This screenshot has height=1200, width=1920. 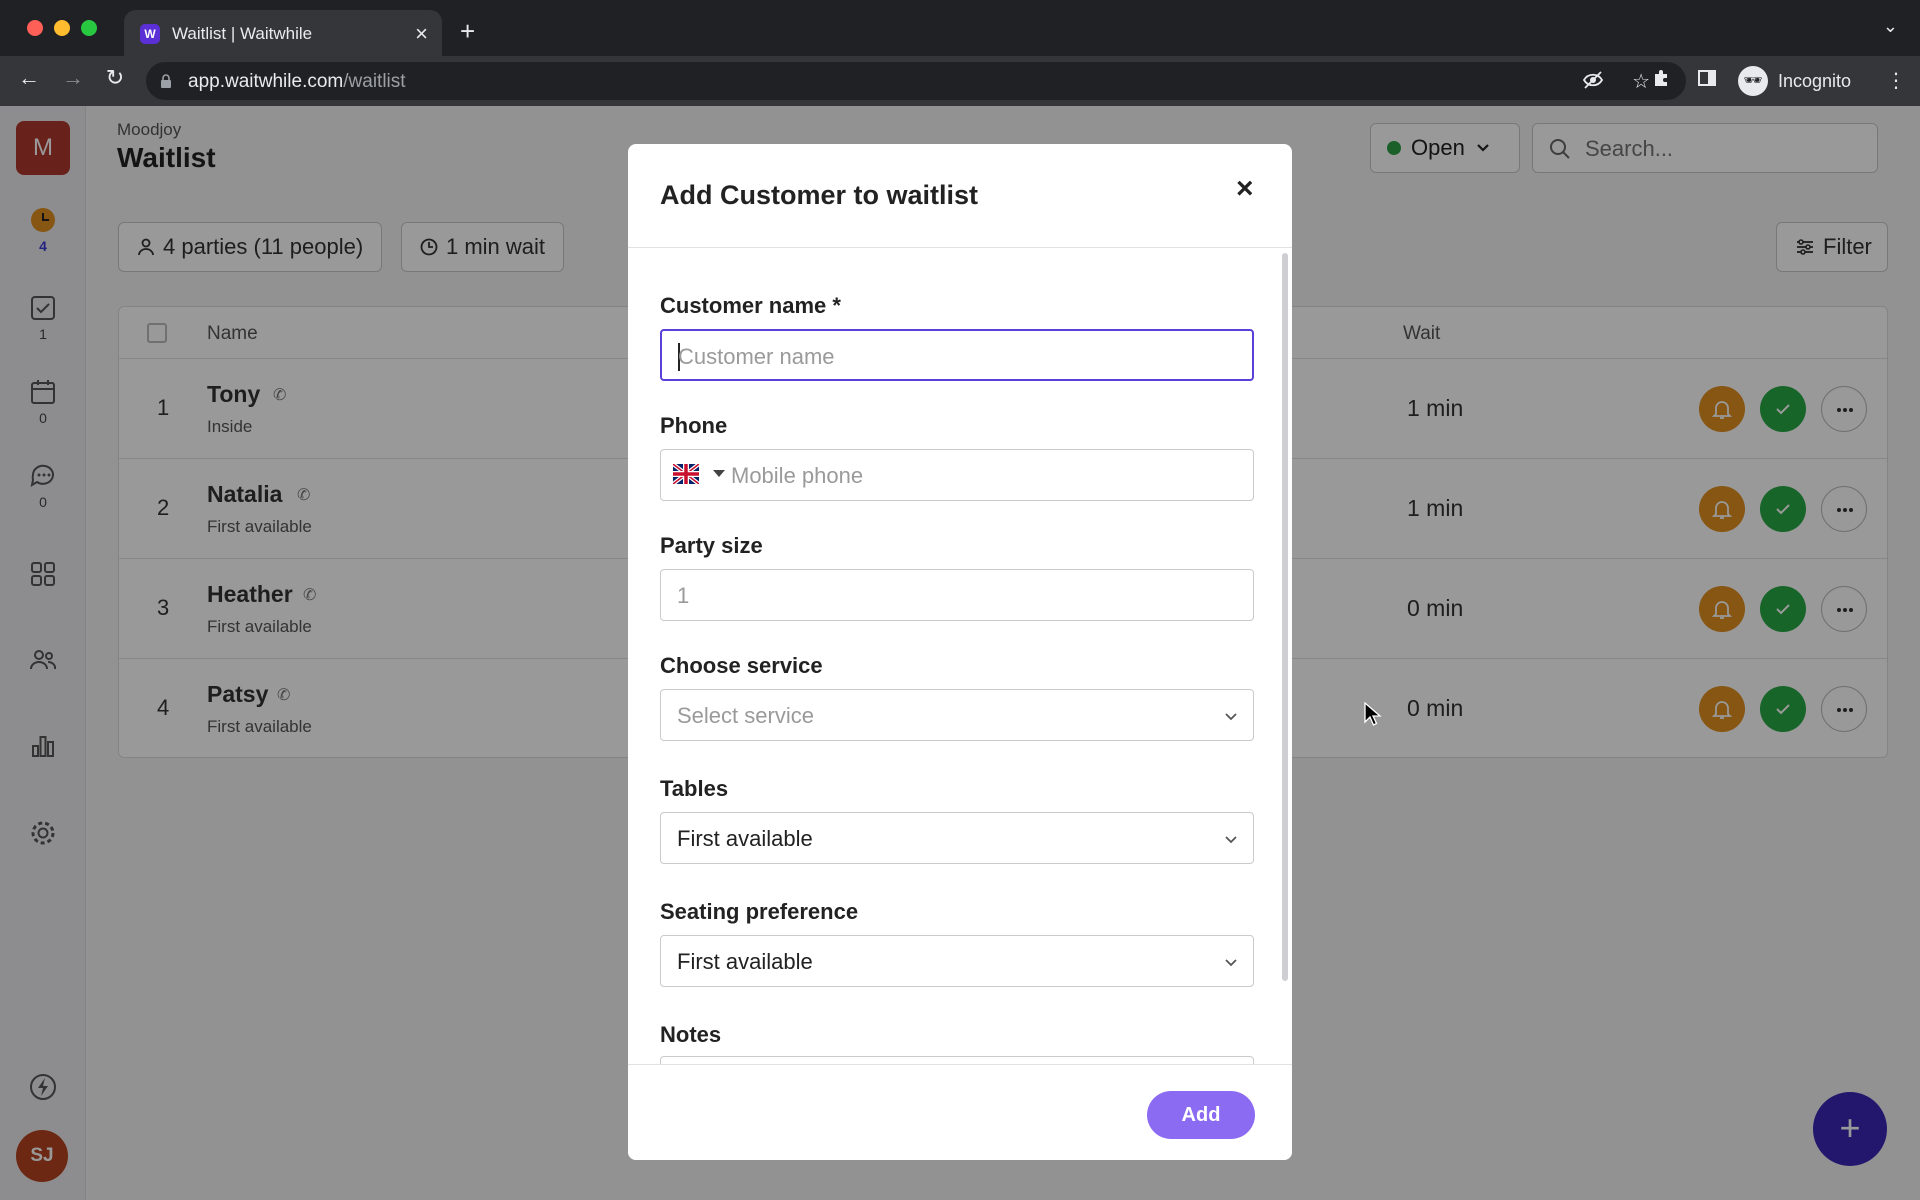 What do you see at coordinates (957, 838) in the screenshot?
I see `tables-select: First available` at bounding box center [957, 838].